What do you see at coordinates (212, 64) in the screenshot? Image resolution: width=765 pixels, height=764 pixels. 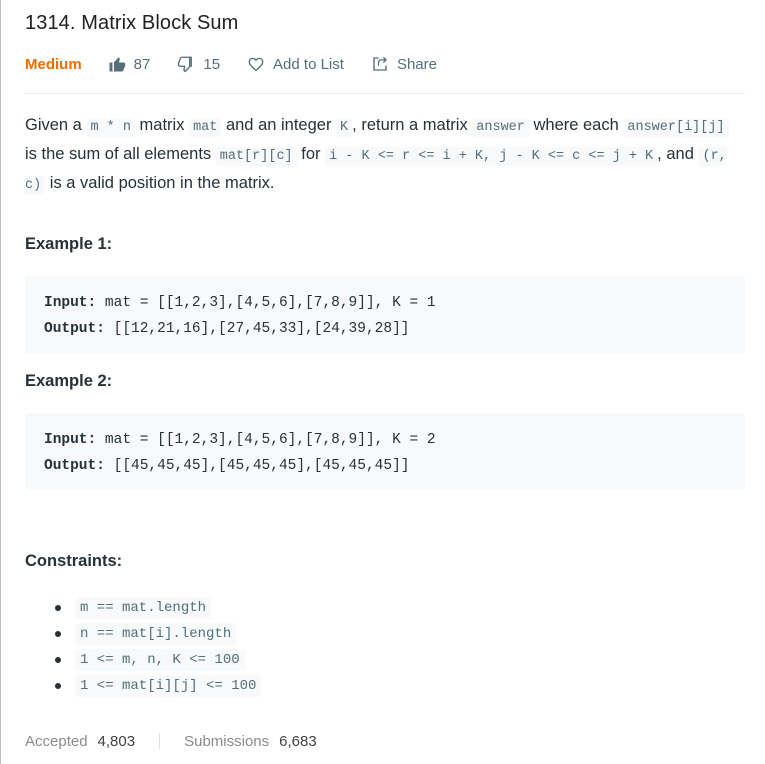 I see `dislike-count: 15` at bounding box center [212, 64].